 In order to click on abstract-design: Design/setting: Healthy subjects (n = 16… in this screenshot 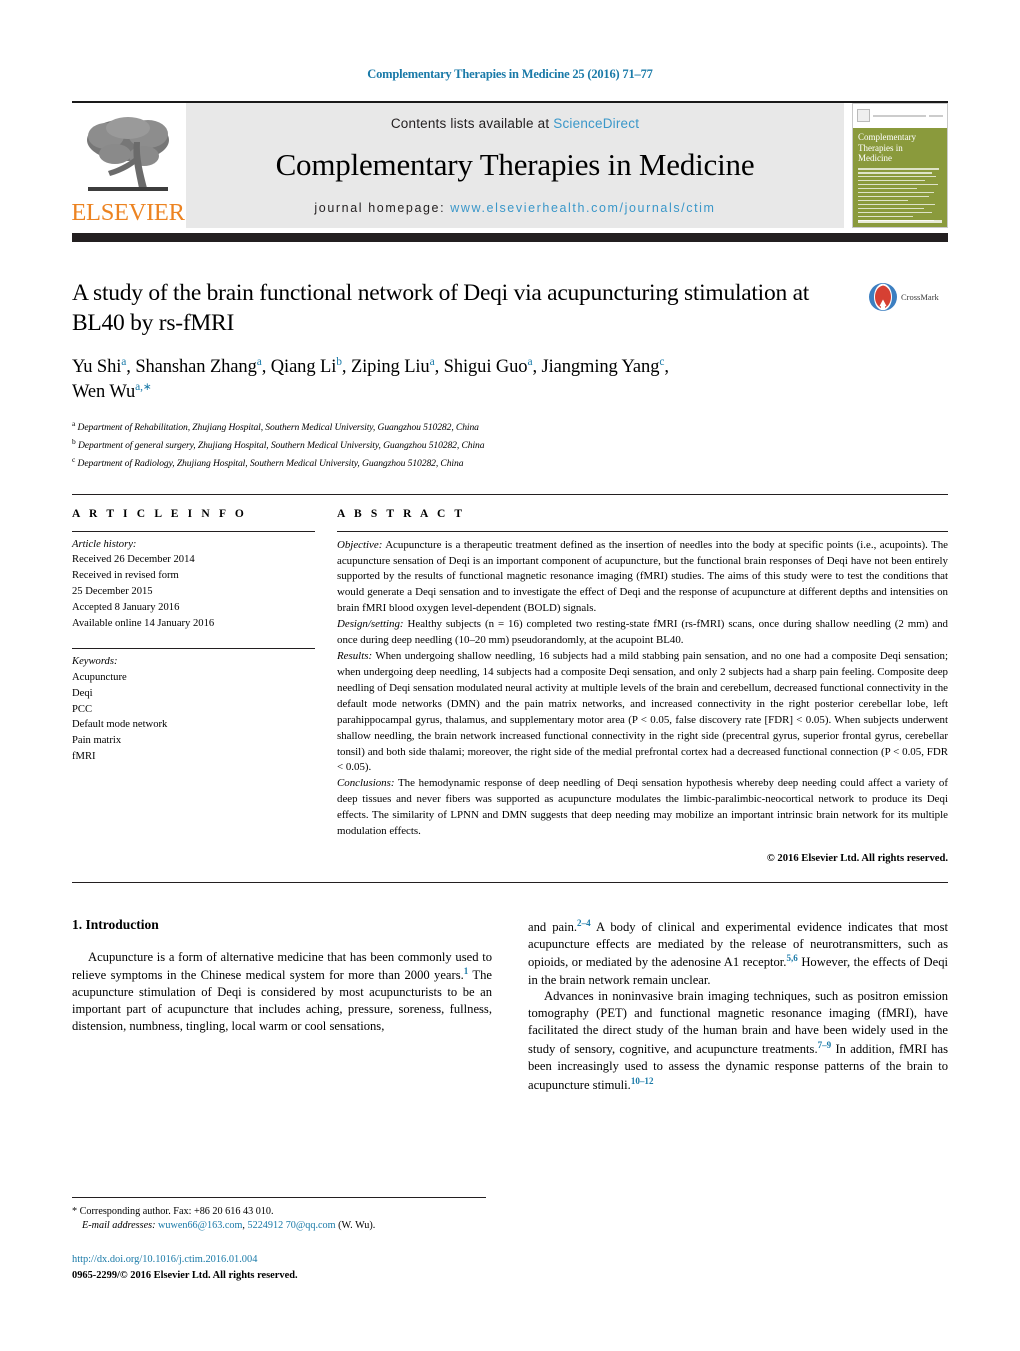, I will do `click(642, 633)`.